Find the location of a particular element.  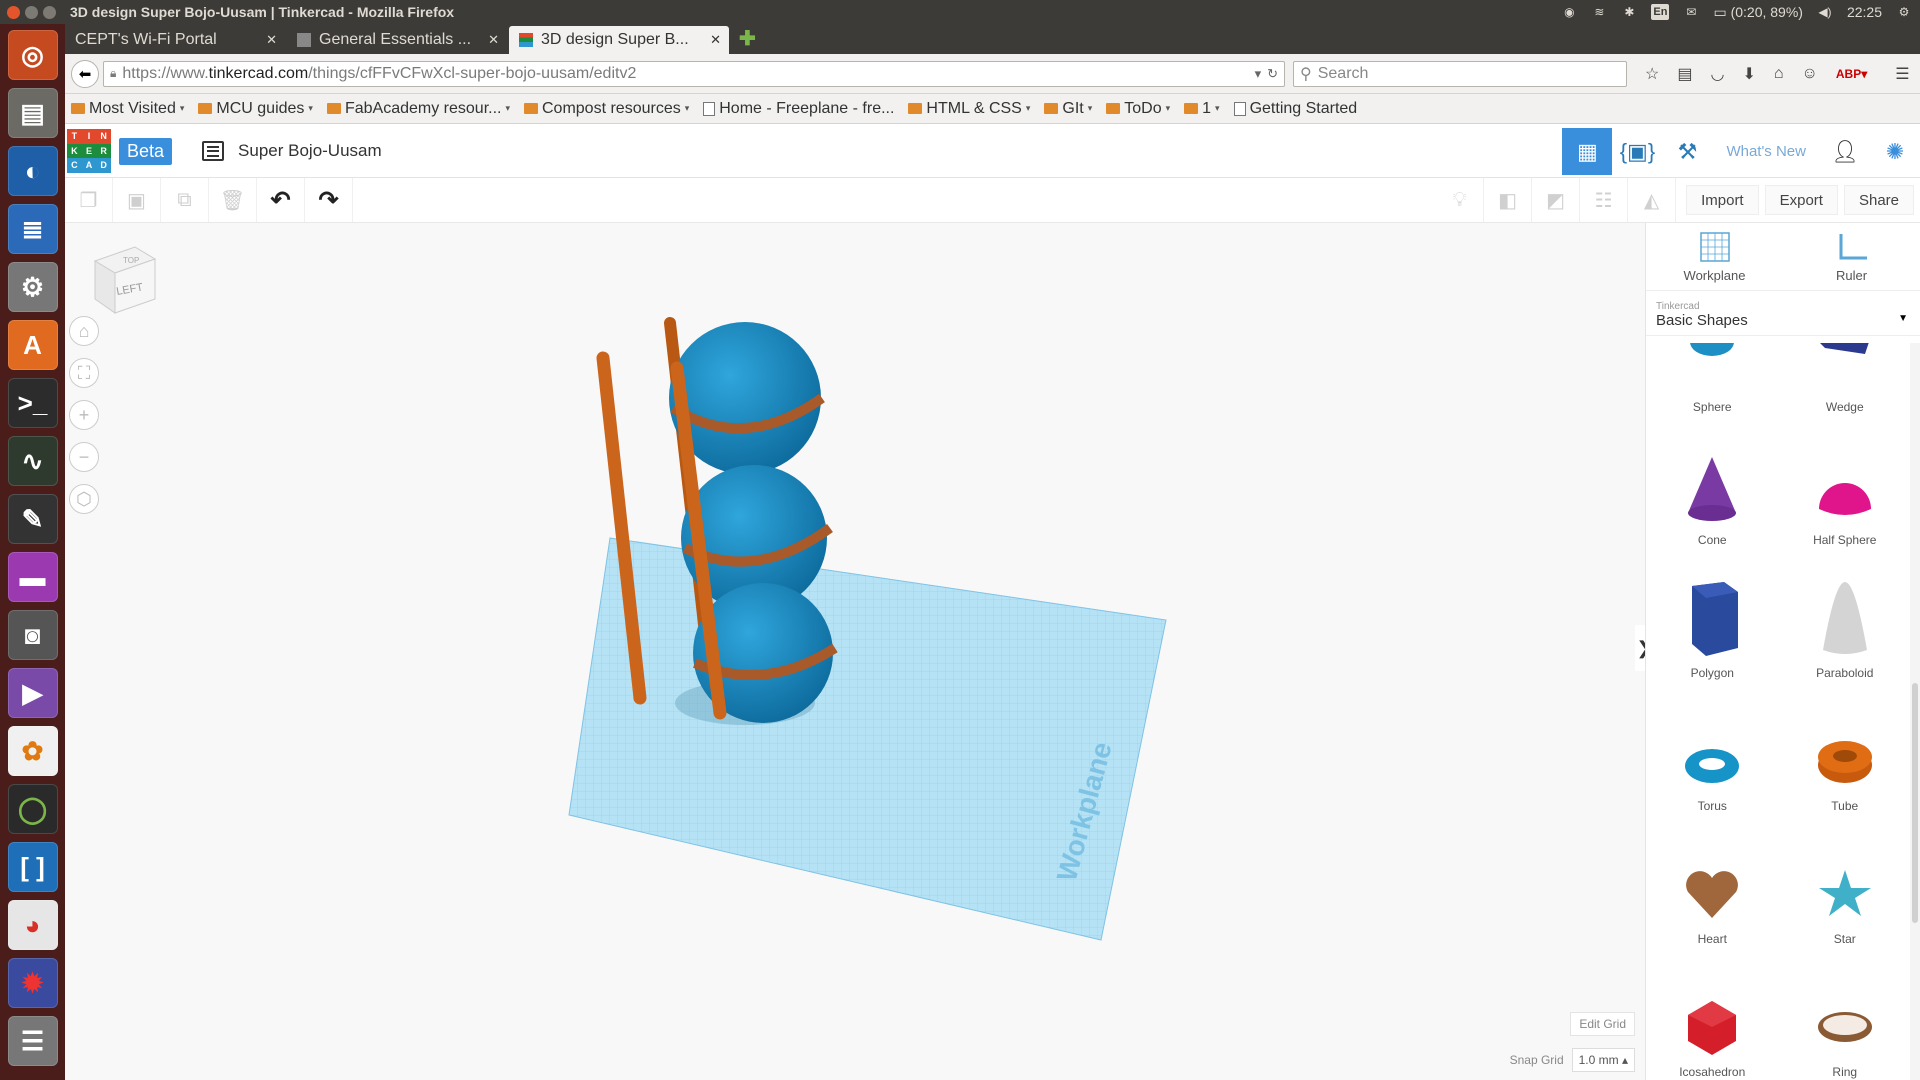

zoom-in-icon: + is located at coordinates (84, 415).